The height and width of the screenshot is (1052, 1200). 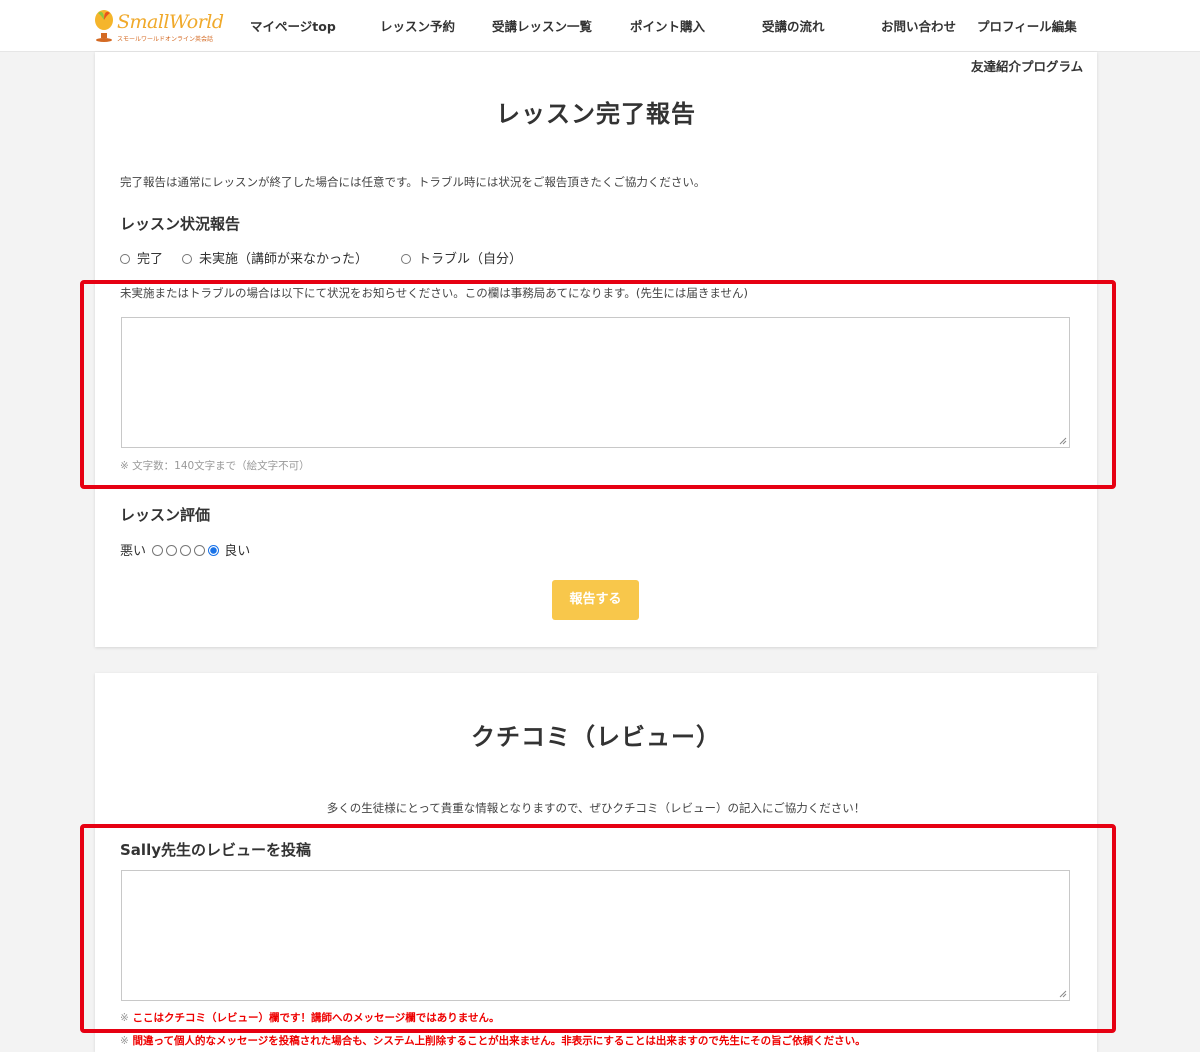 What do you see at coordinates (165, 515) in the screenshot?
I see `rating-heading: レッスン評価` at bounding box center [165, 515].